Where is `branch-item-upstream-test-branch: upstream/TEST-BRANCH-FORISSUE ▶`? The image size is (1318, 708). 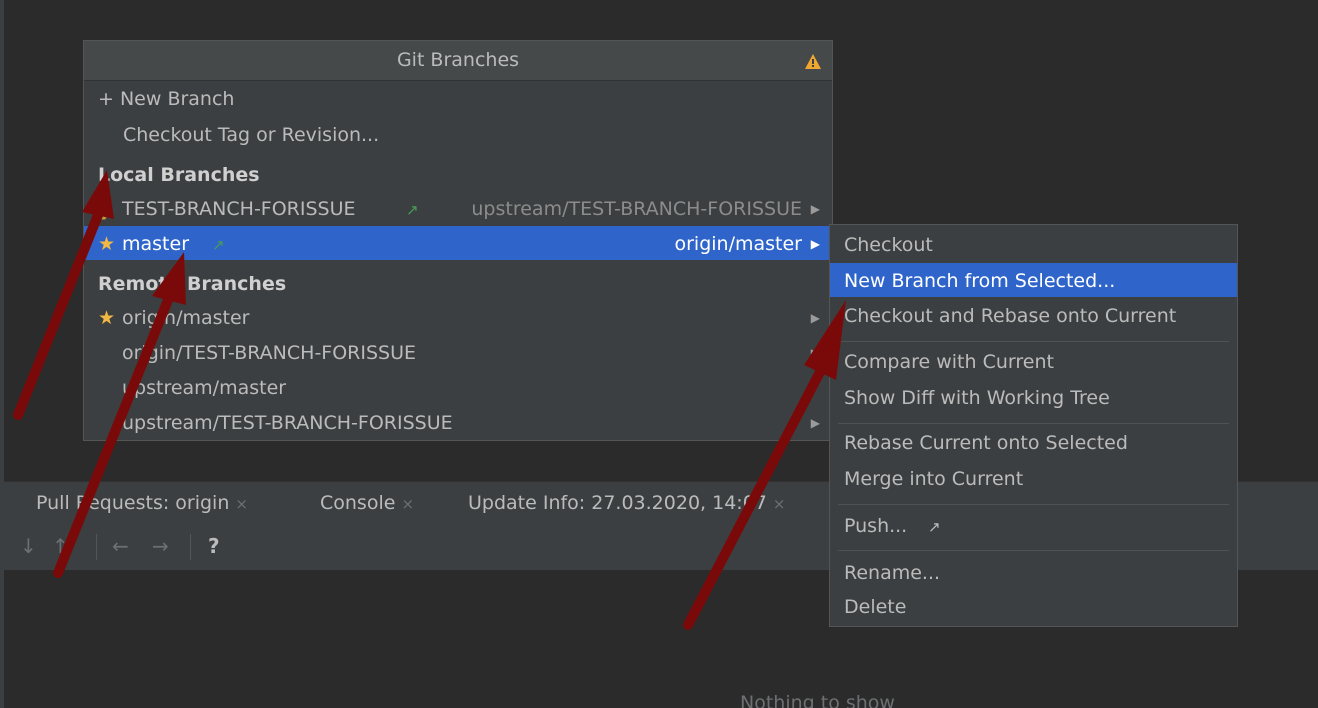 branch-item-upstream-test-branch: upstream/TEST-BRANCH-FORISSUE ▶ is located at coordinates (458, 422).